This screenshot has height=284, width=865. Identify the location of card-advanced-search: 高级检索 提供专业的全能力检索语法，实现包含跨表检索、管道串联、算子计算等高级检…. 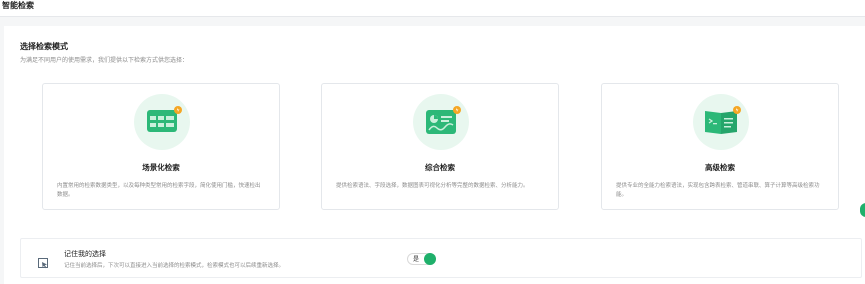
(720, 146).